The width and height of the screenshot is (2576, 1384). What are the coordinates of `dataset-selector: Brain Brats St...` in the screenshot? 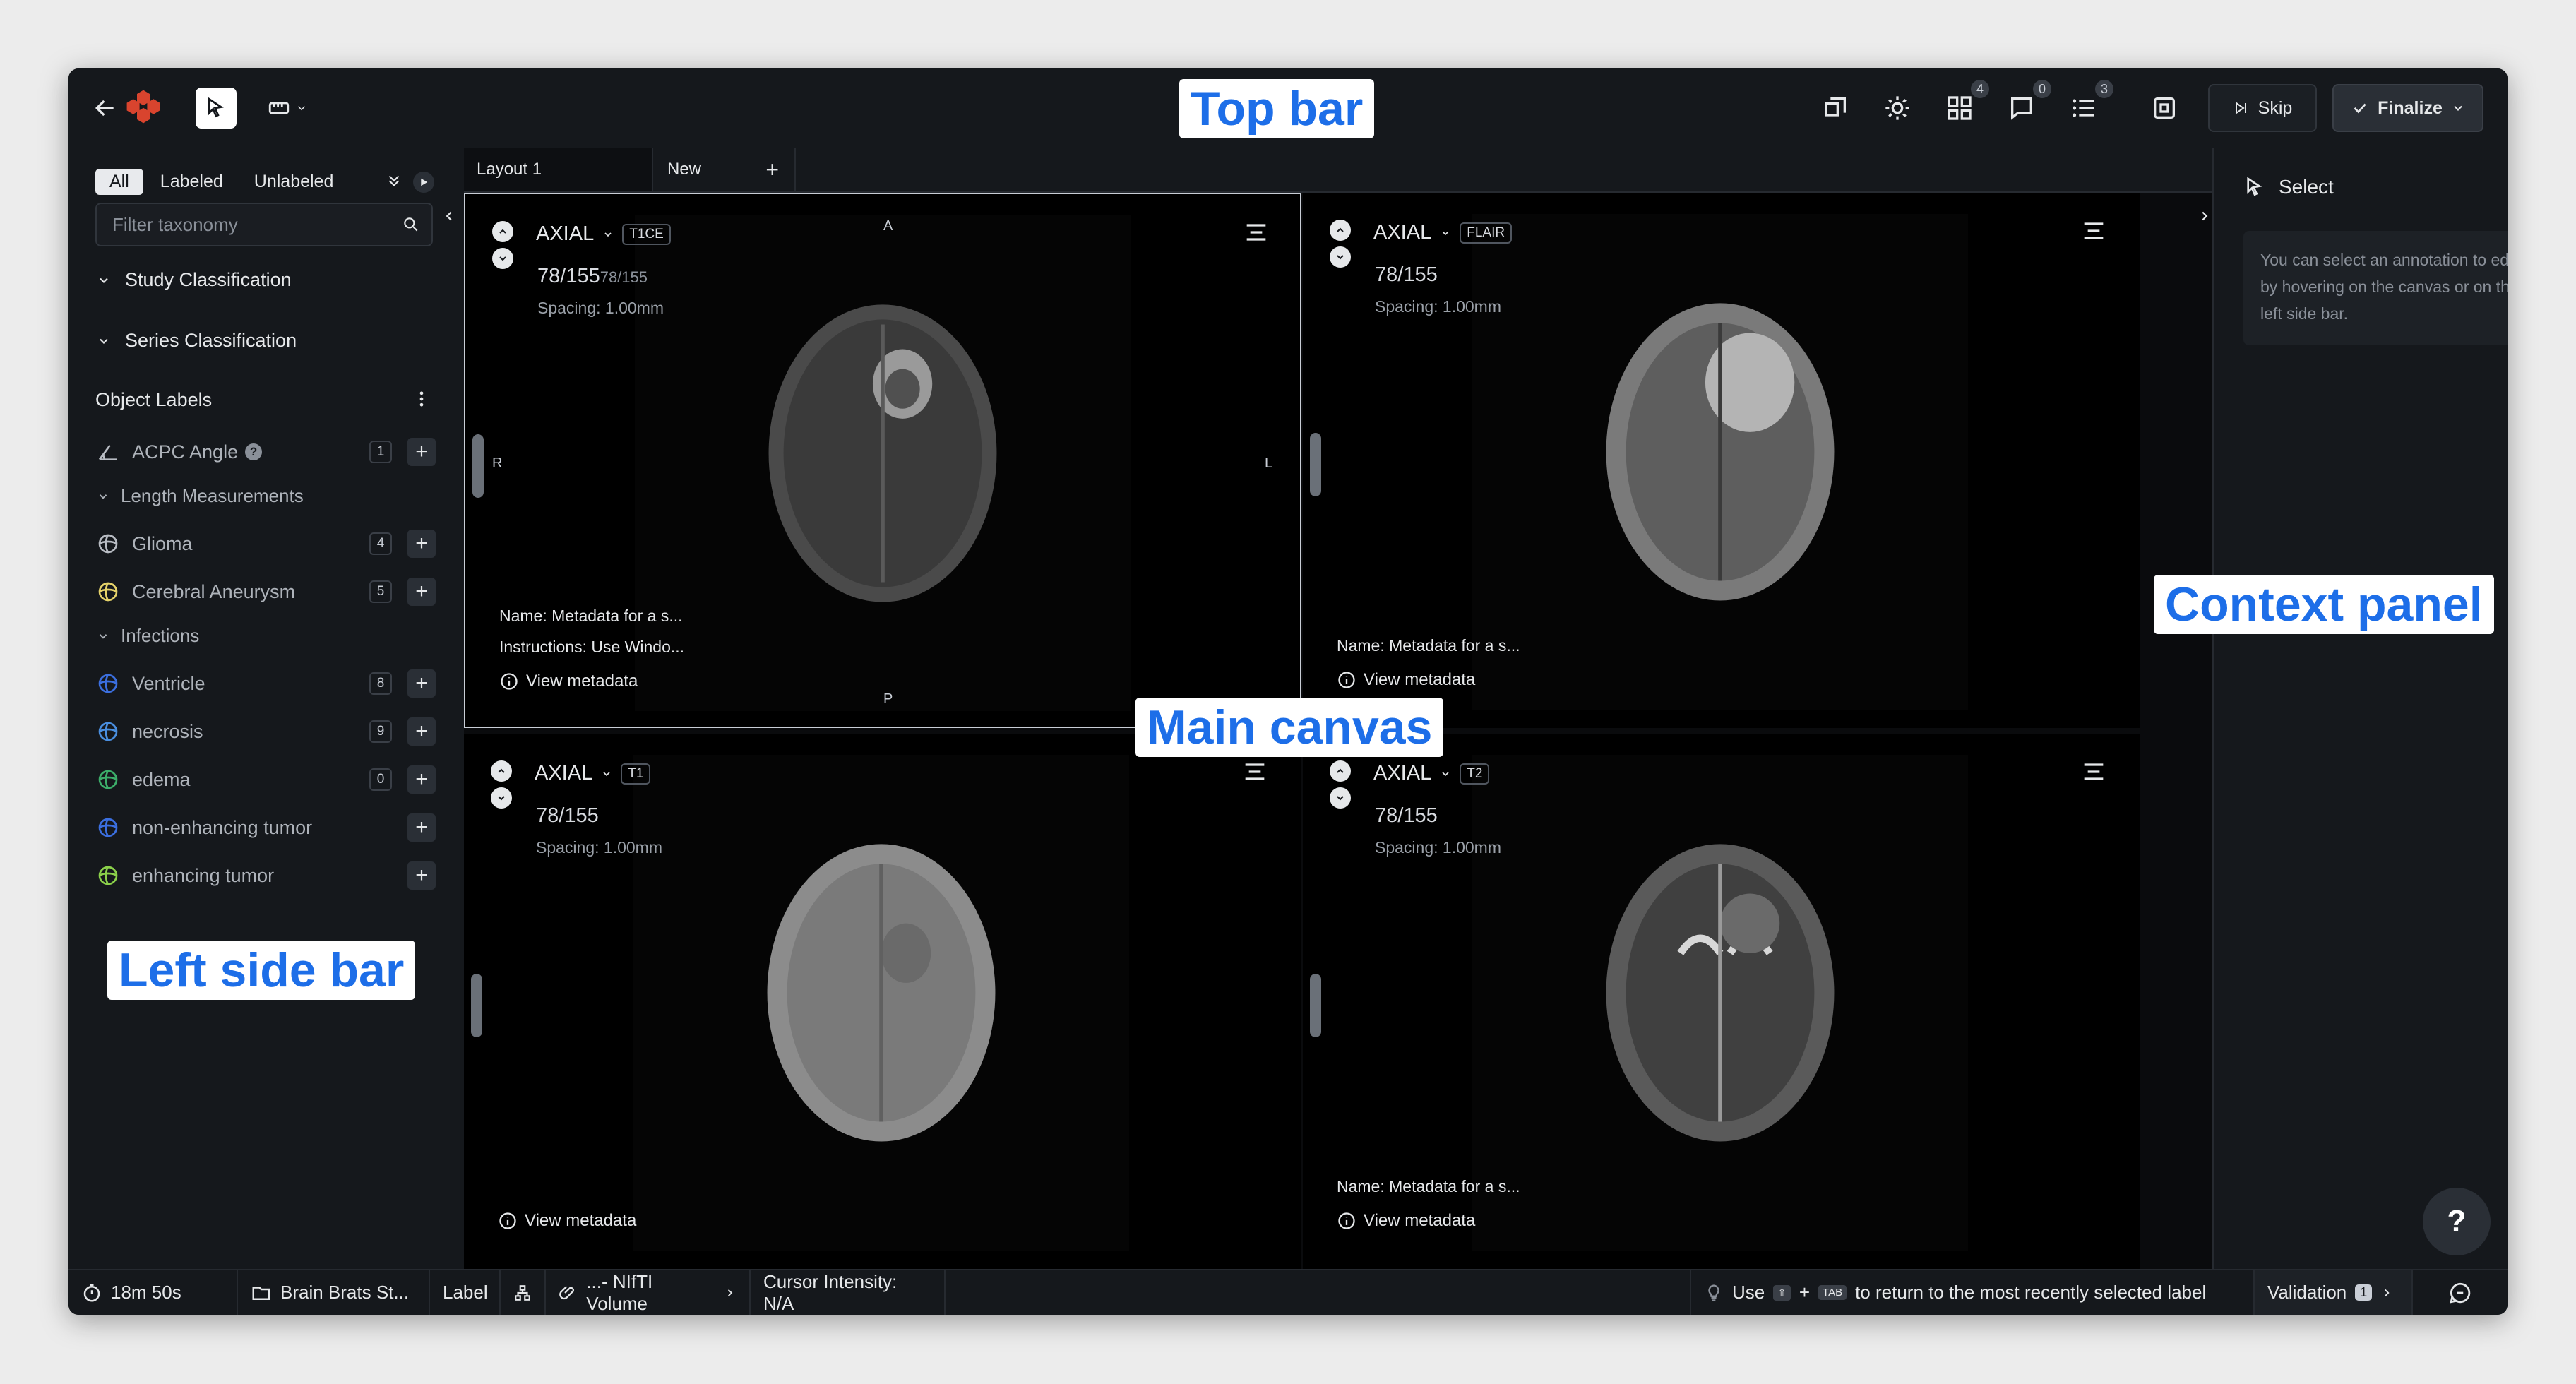 It's located at (334, 1292).